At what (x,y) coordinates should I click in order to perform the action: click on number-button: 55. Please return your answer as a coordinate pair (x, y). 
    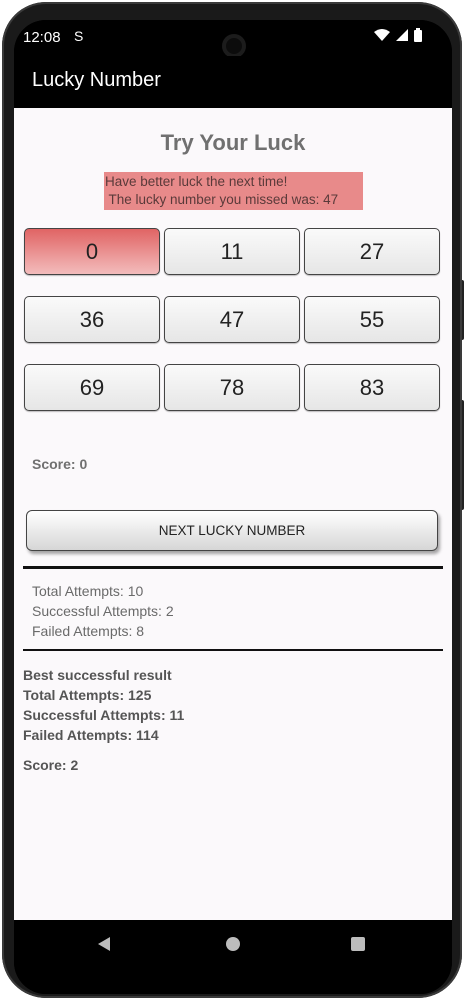
    Looking at the image, I should click on (372, 319).